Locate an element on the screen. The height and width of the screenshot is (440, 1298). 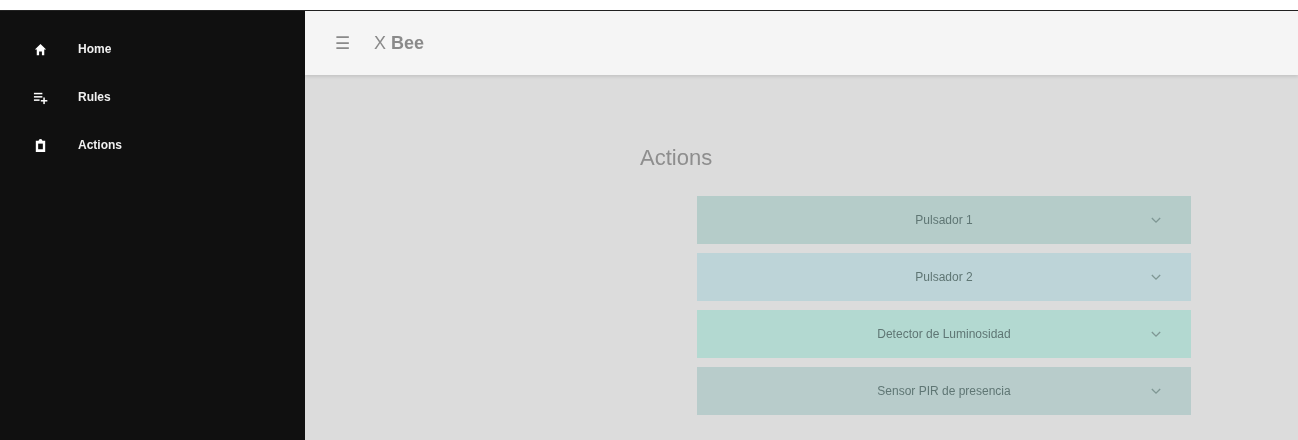
expansion-panel: Pulsador 2 is located at coordinates (944, 277).